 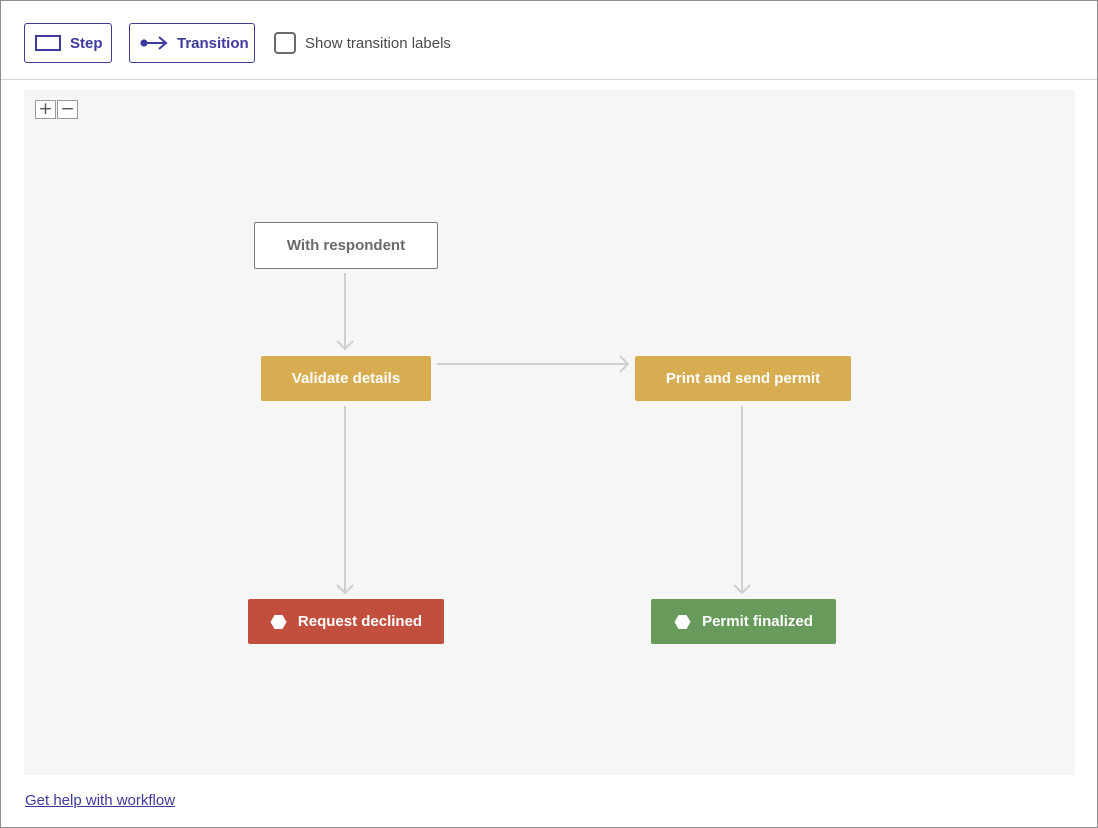 I want to click on transition-arrow-validate-to-declined, so click(x=345, y=500).